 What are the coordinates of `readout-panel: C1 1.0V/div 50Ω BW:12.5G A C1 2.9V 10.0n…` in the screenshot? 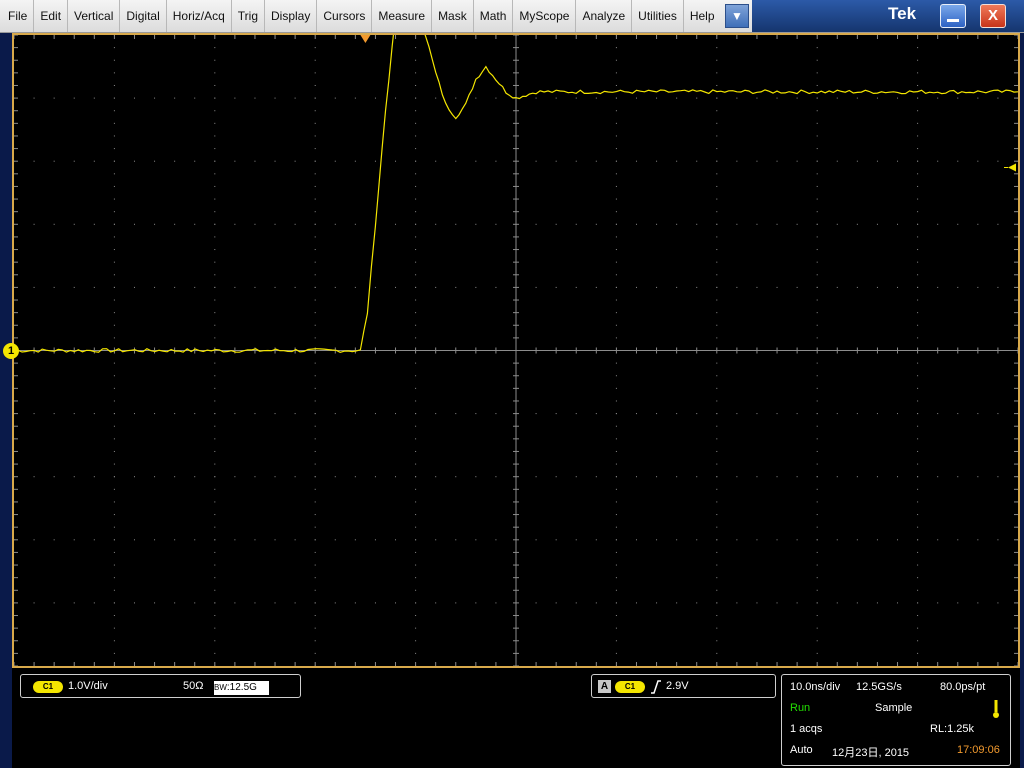 It's located at (516, 718).